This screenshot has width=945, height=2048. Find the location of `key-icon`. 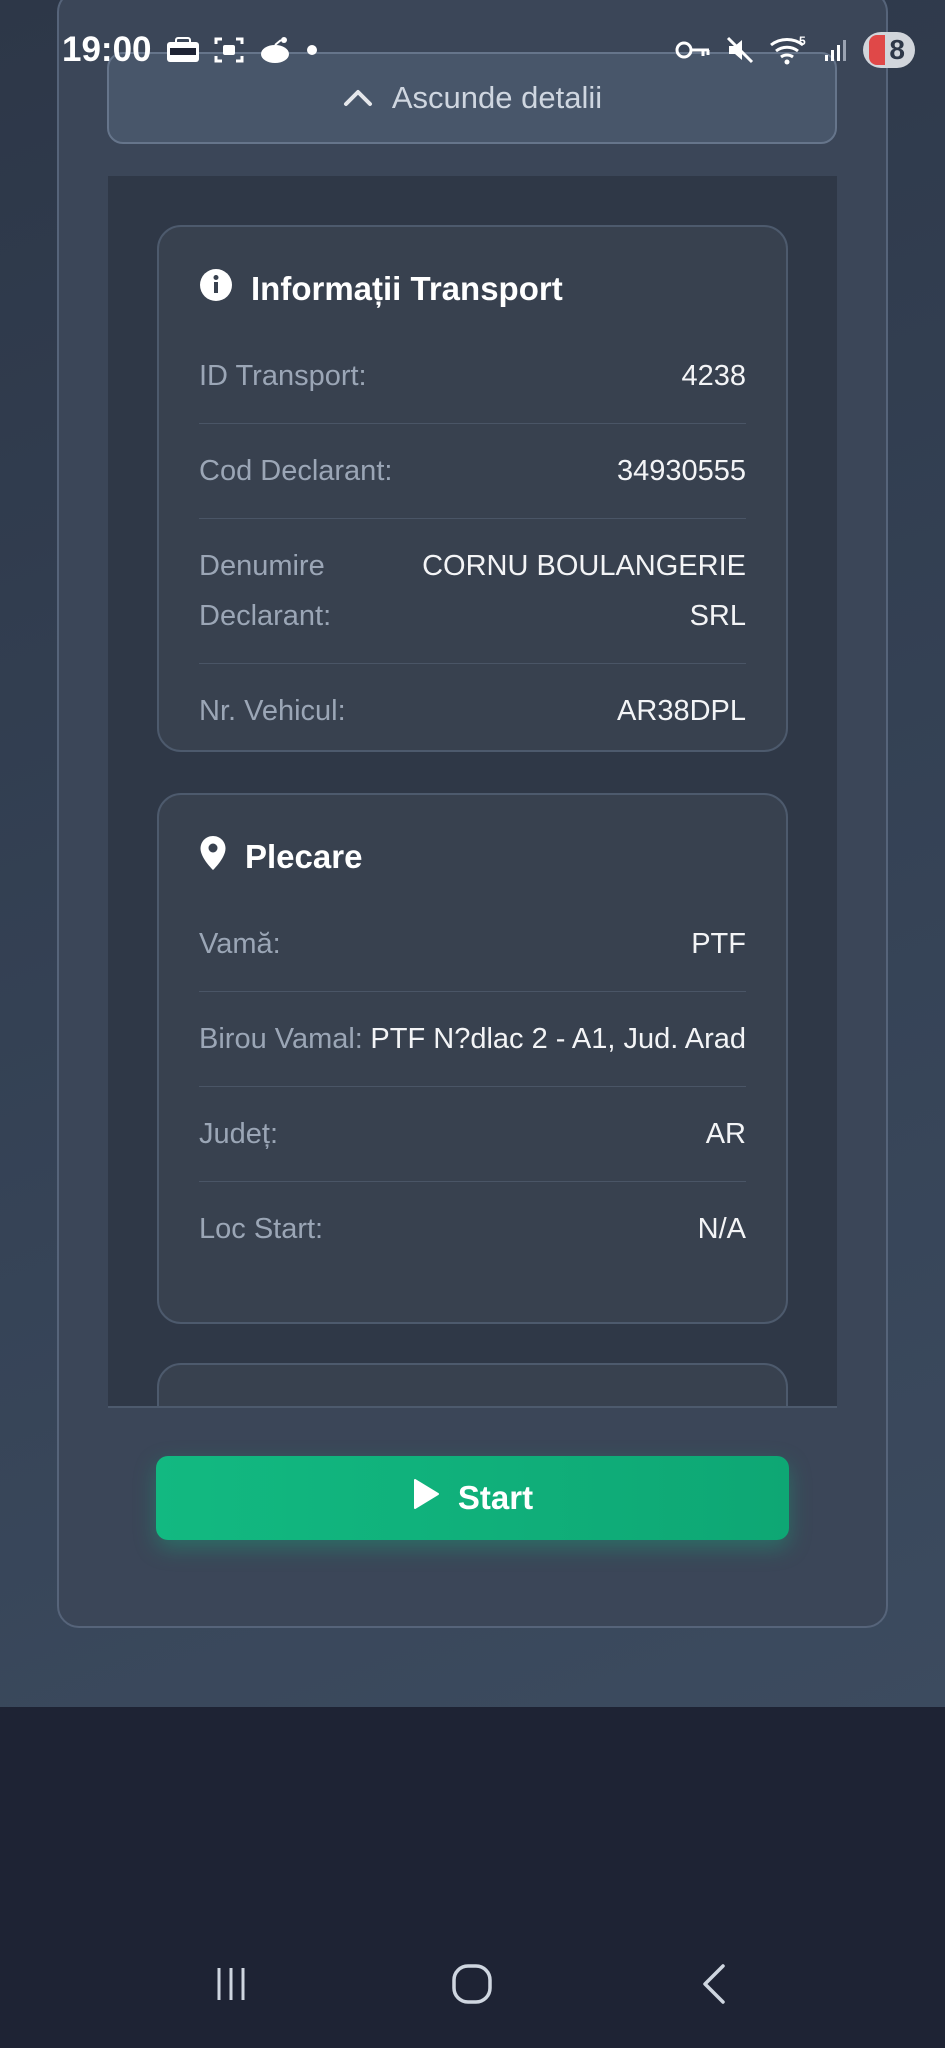

key-icon is located at coordinates (693, 50).